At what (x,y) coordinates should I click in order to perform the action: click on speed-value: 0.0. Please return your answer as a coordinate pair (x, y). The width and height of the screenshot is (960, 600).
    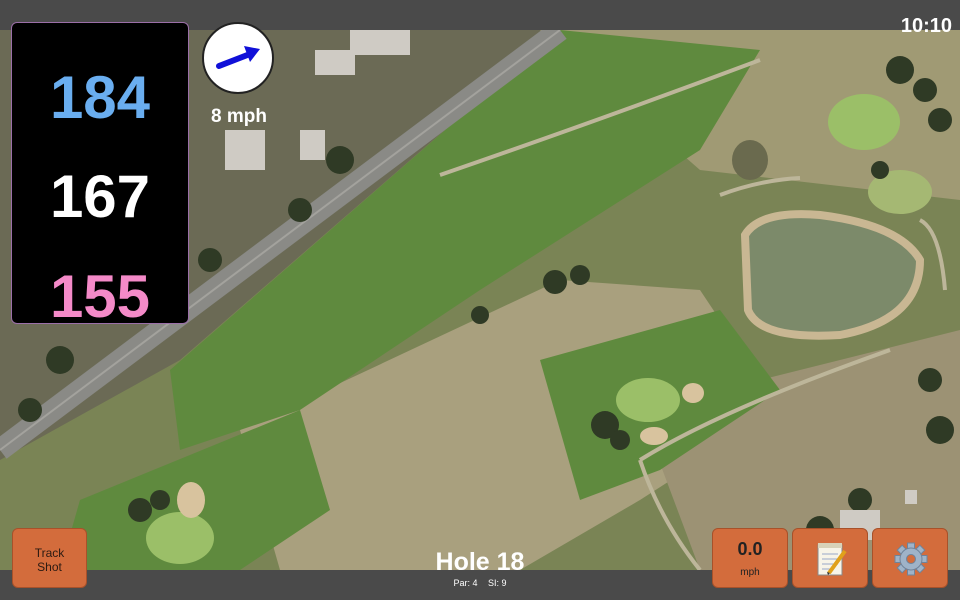
    Looking at the image, I should click on (750, 549).